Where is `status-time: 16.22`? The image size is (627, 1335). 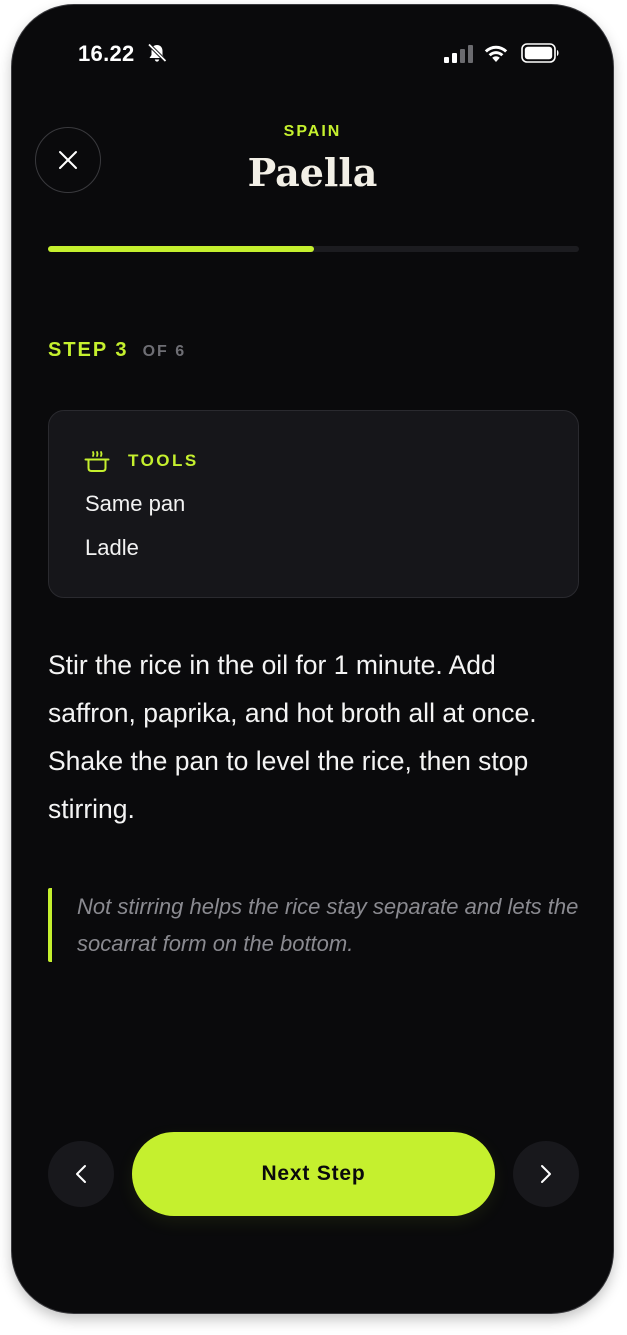
status-time: 16.22 is located at coordinates (106, 53).